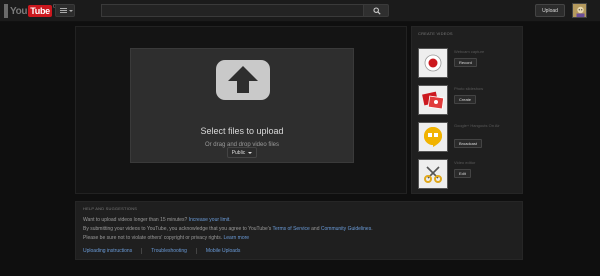  Describe the element at coordinates (236, 238) in the screenshot. I see `learn-more-link: Learn more` at that location.